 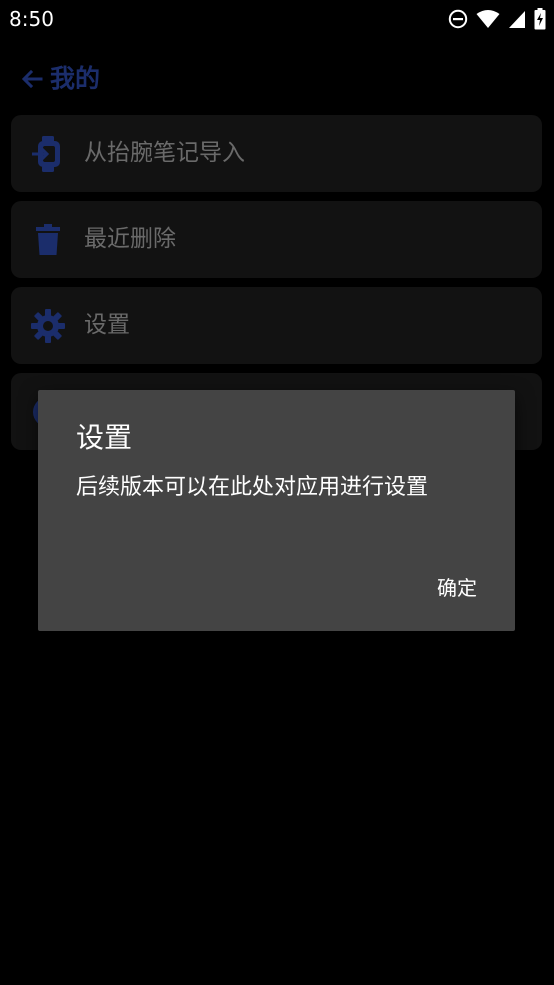 I want to click on trash-icon, so click(x=48, y=240).